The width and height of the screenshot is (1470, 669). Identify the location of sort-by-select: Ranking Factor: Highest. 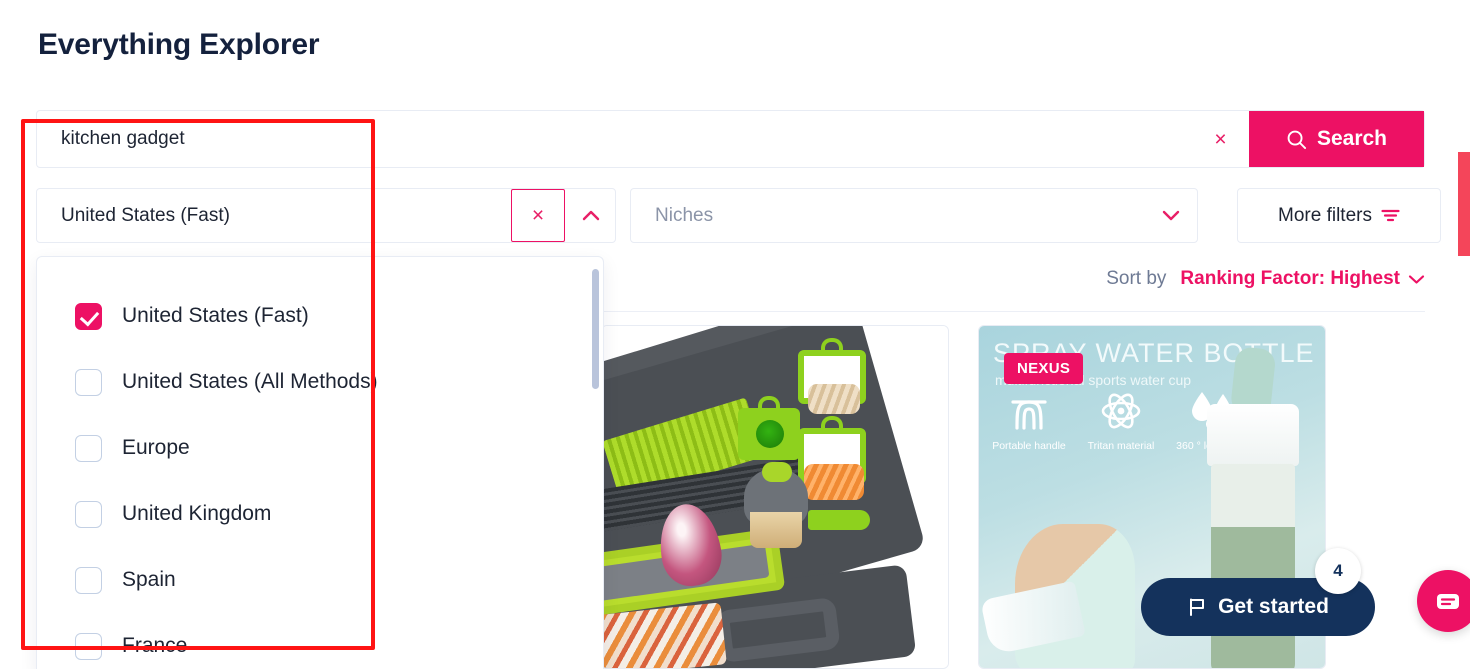
(1302, 279).